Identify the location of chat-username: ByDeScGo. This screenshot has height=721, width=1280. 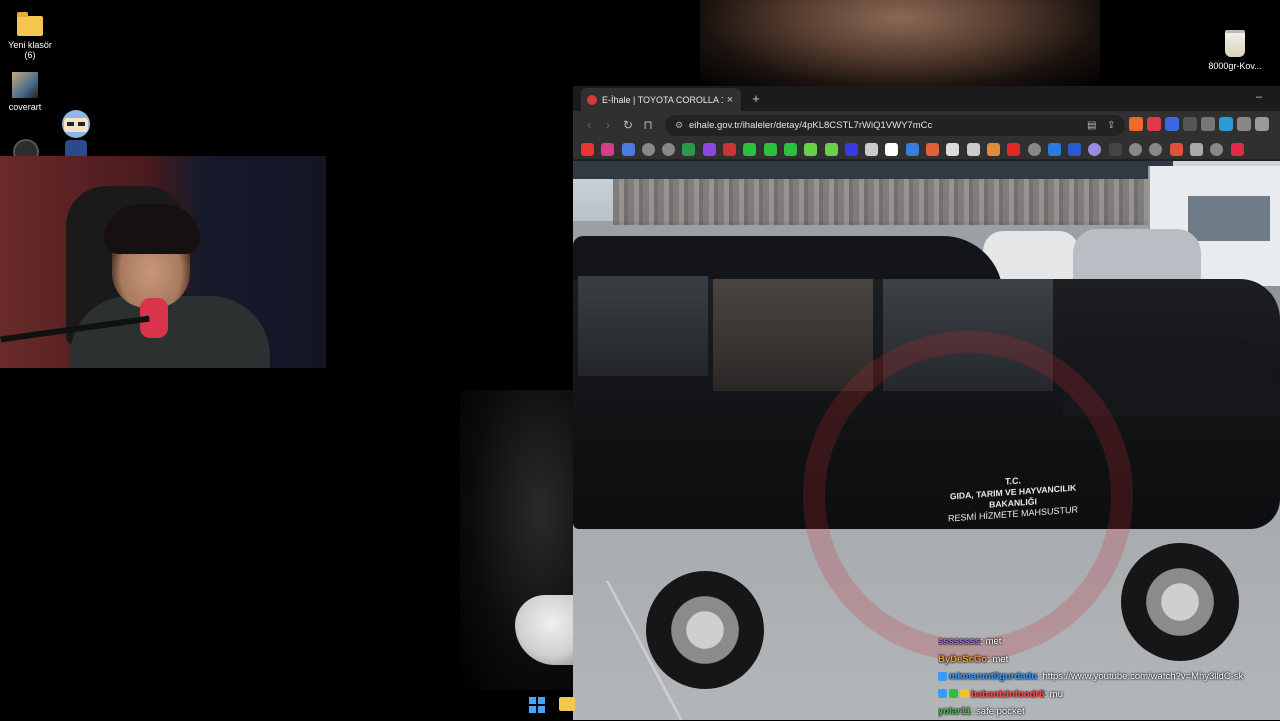
(963, 659).